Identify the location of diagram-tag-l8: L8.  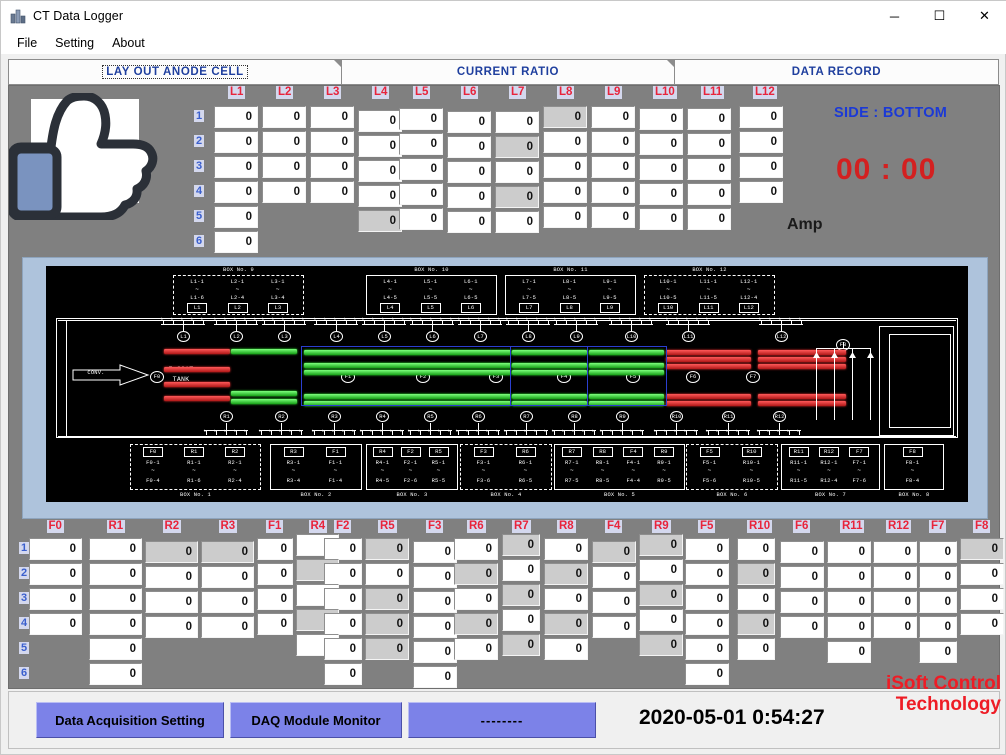
(569, 308).